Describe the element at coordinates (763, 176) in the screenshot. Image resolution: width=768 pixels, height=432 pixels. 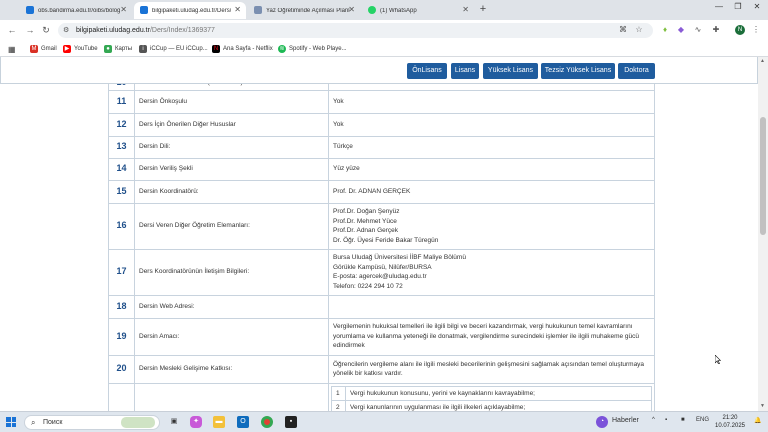
I see `scrollbar-thumb` at that location.